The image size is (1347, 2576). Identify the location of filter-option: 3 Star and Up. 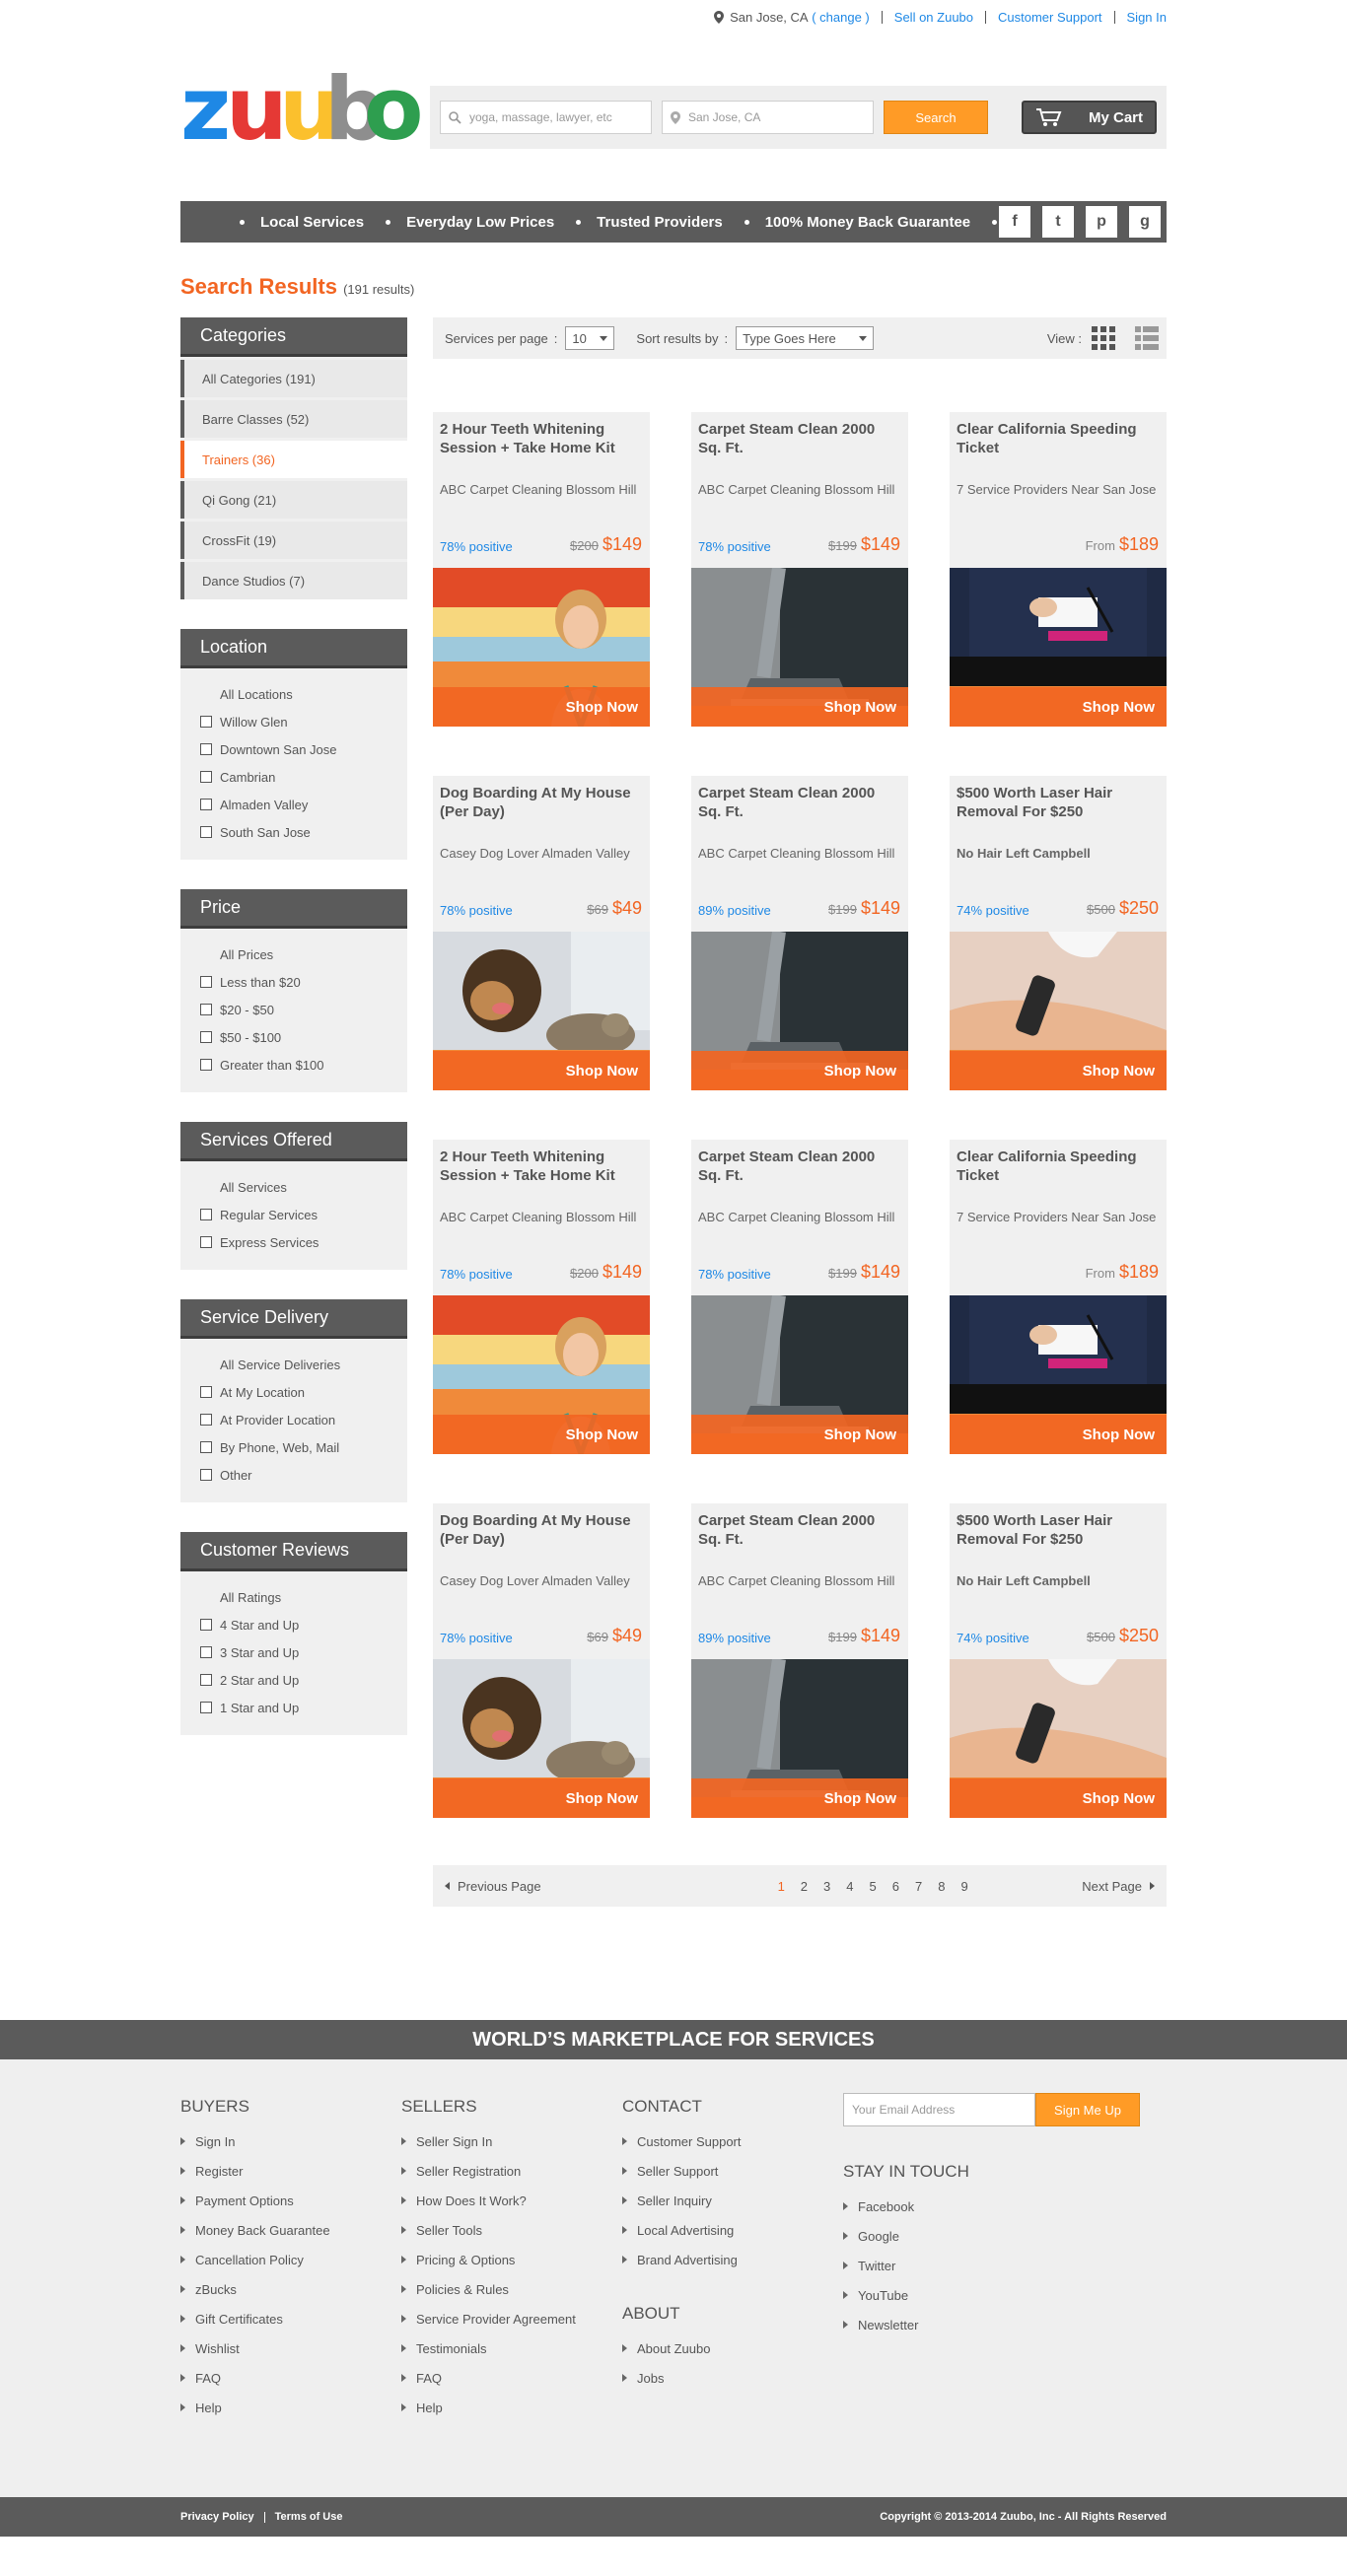
(293, 1652).